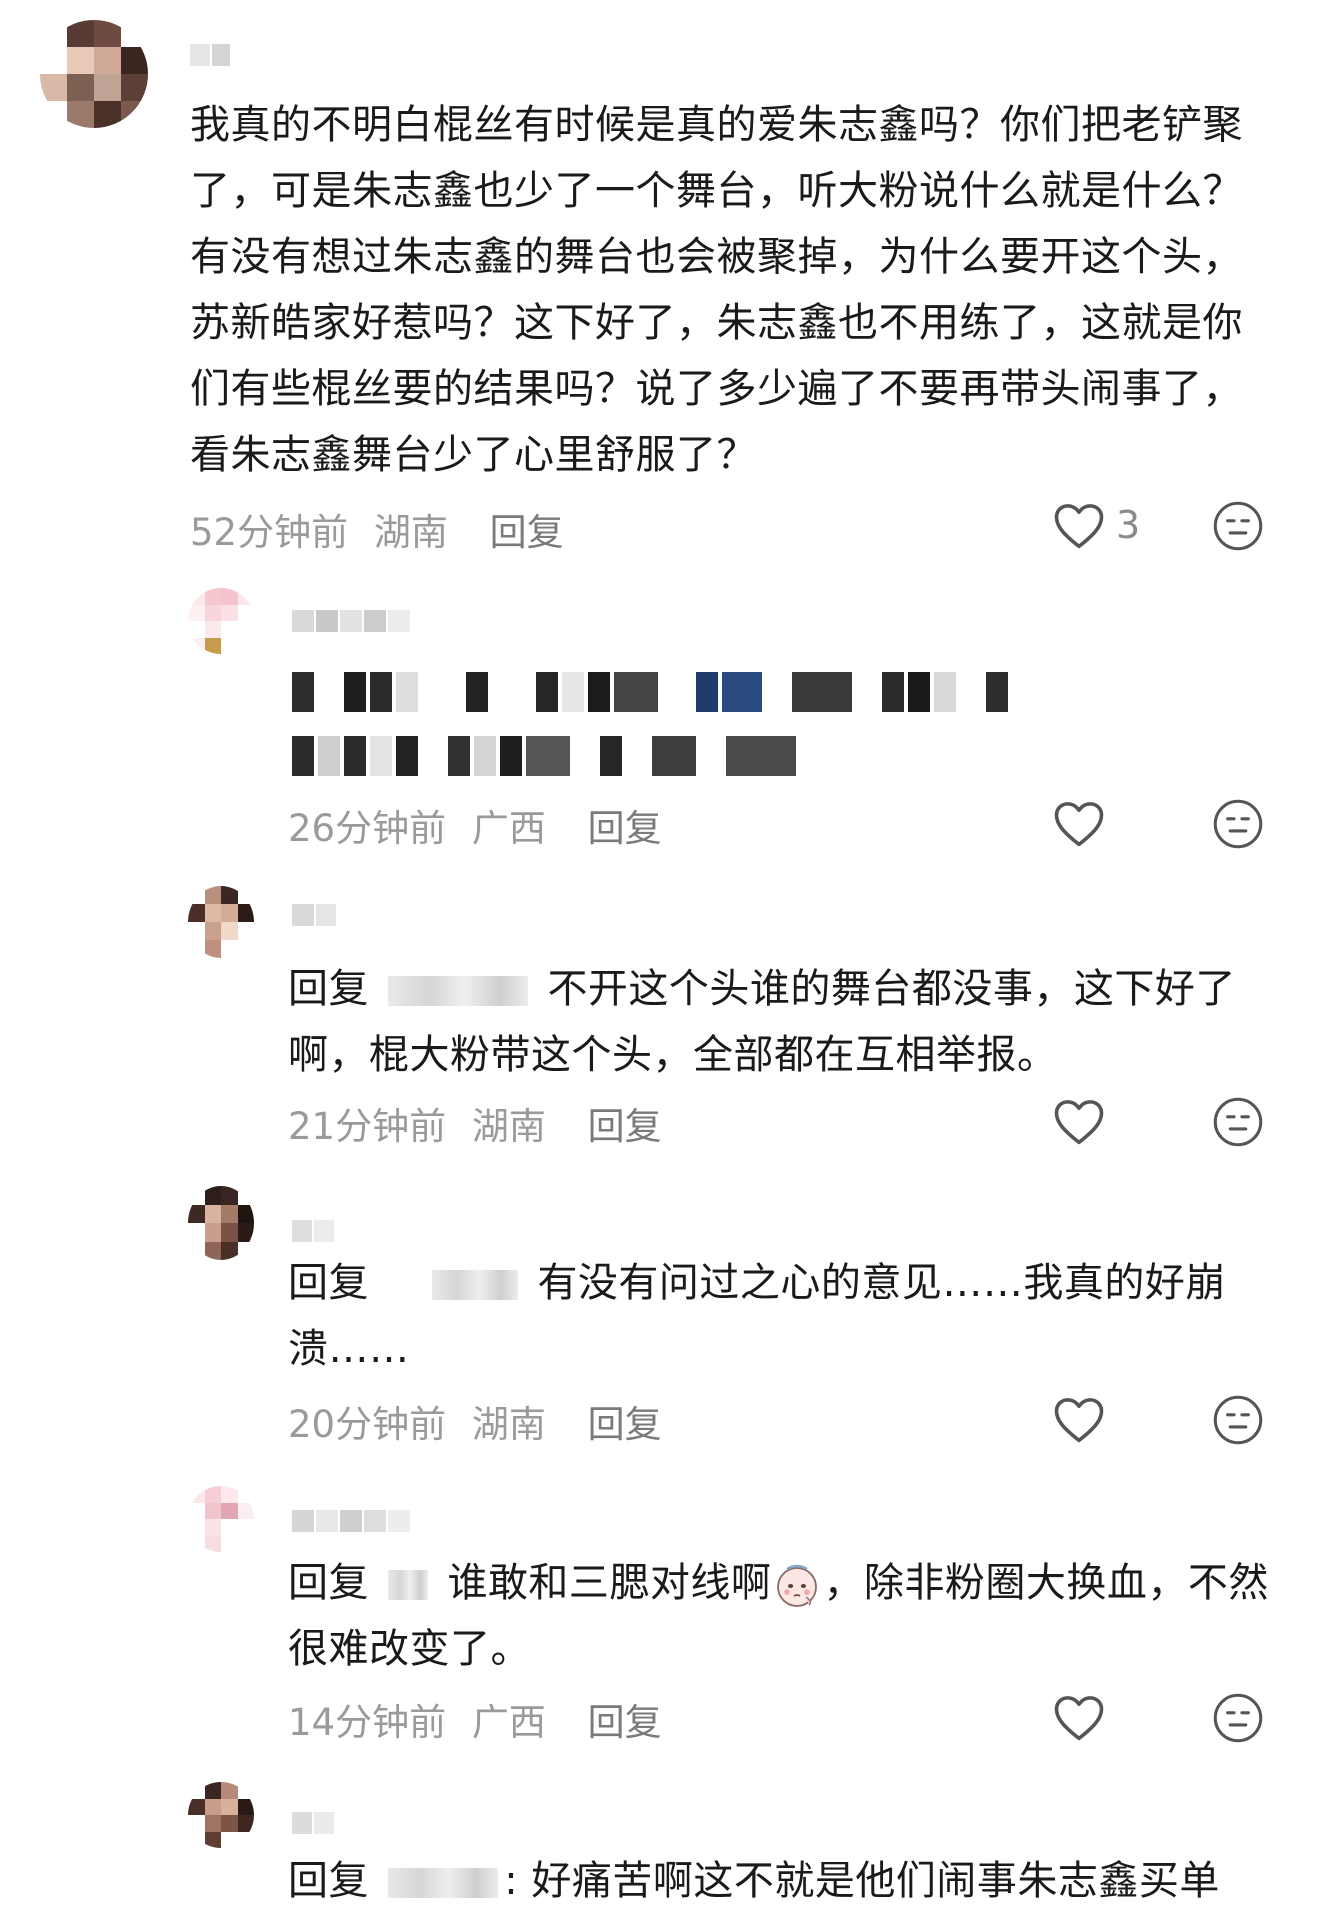  I want to click on reply-text: 谁敢和三腮对线啊, so click(609, 1583).